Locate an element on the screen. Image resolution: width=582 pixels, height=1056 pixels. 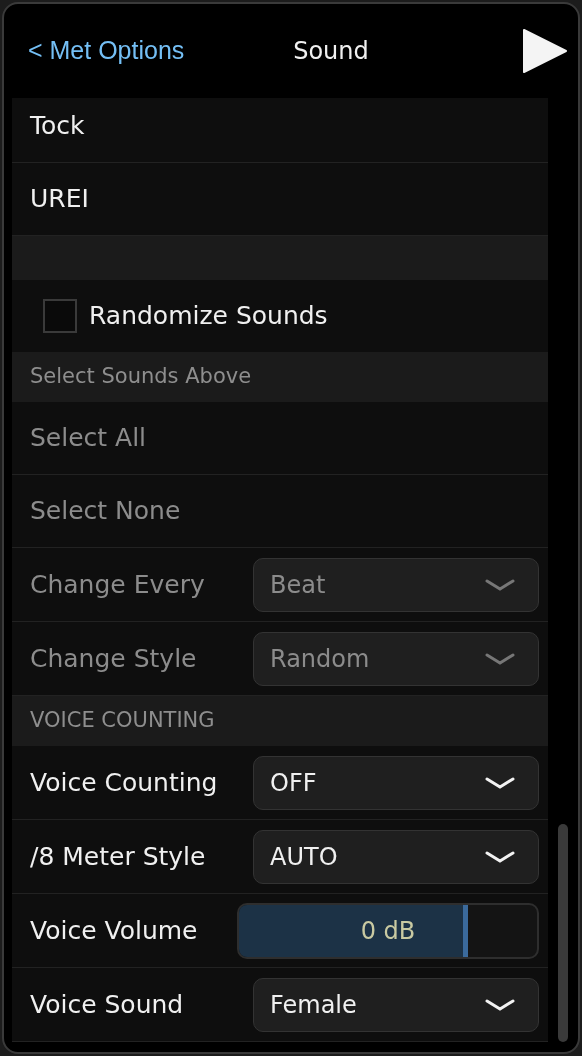
checkbox is located at coordinates (60, 316).